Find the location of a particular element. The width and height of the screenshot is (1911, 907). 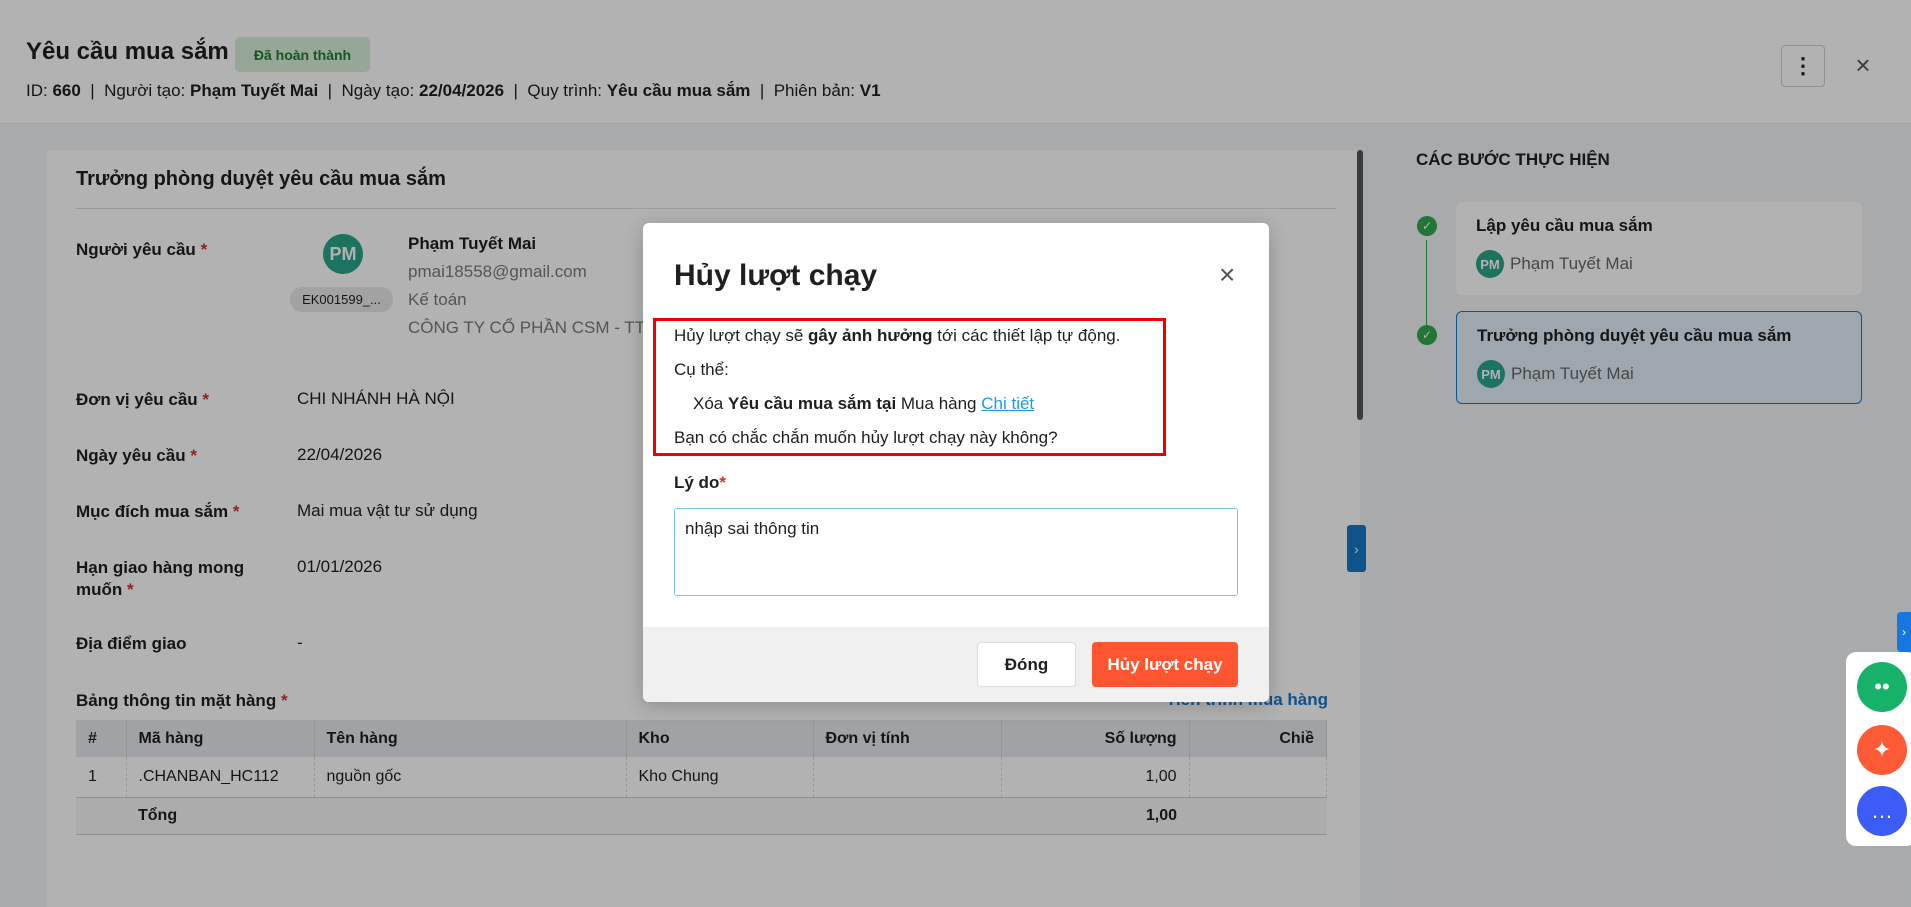

close-icon: × is located at coordinates (1227, 275).